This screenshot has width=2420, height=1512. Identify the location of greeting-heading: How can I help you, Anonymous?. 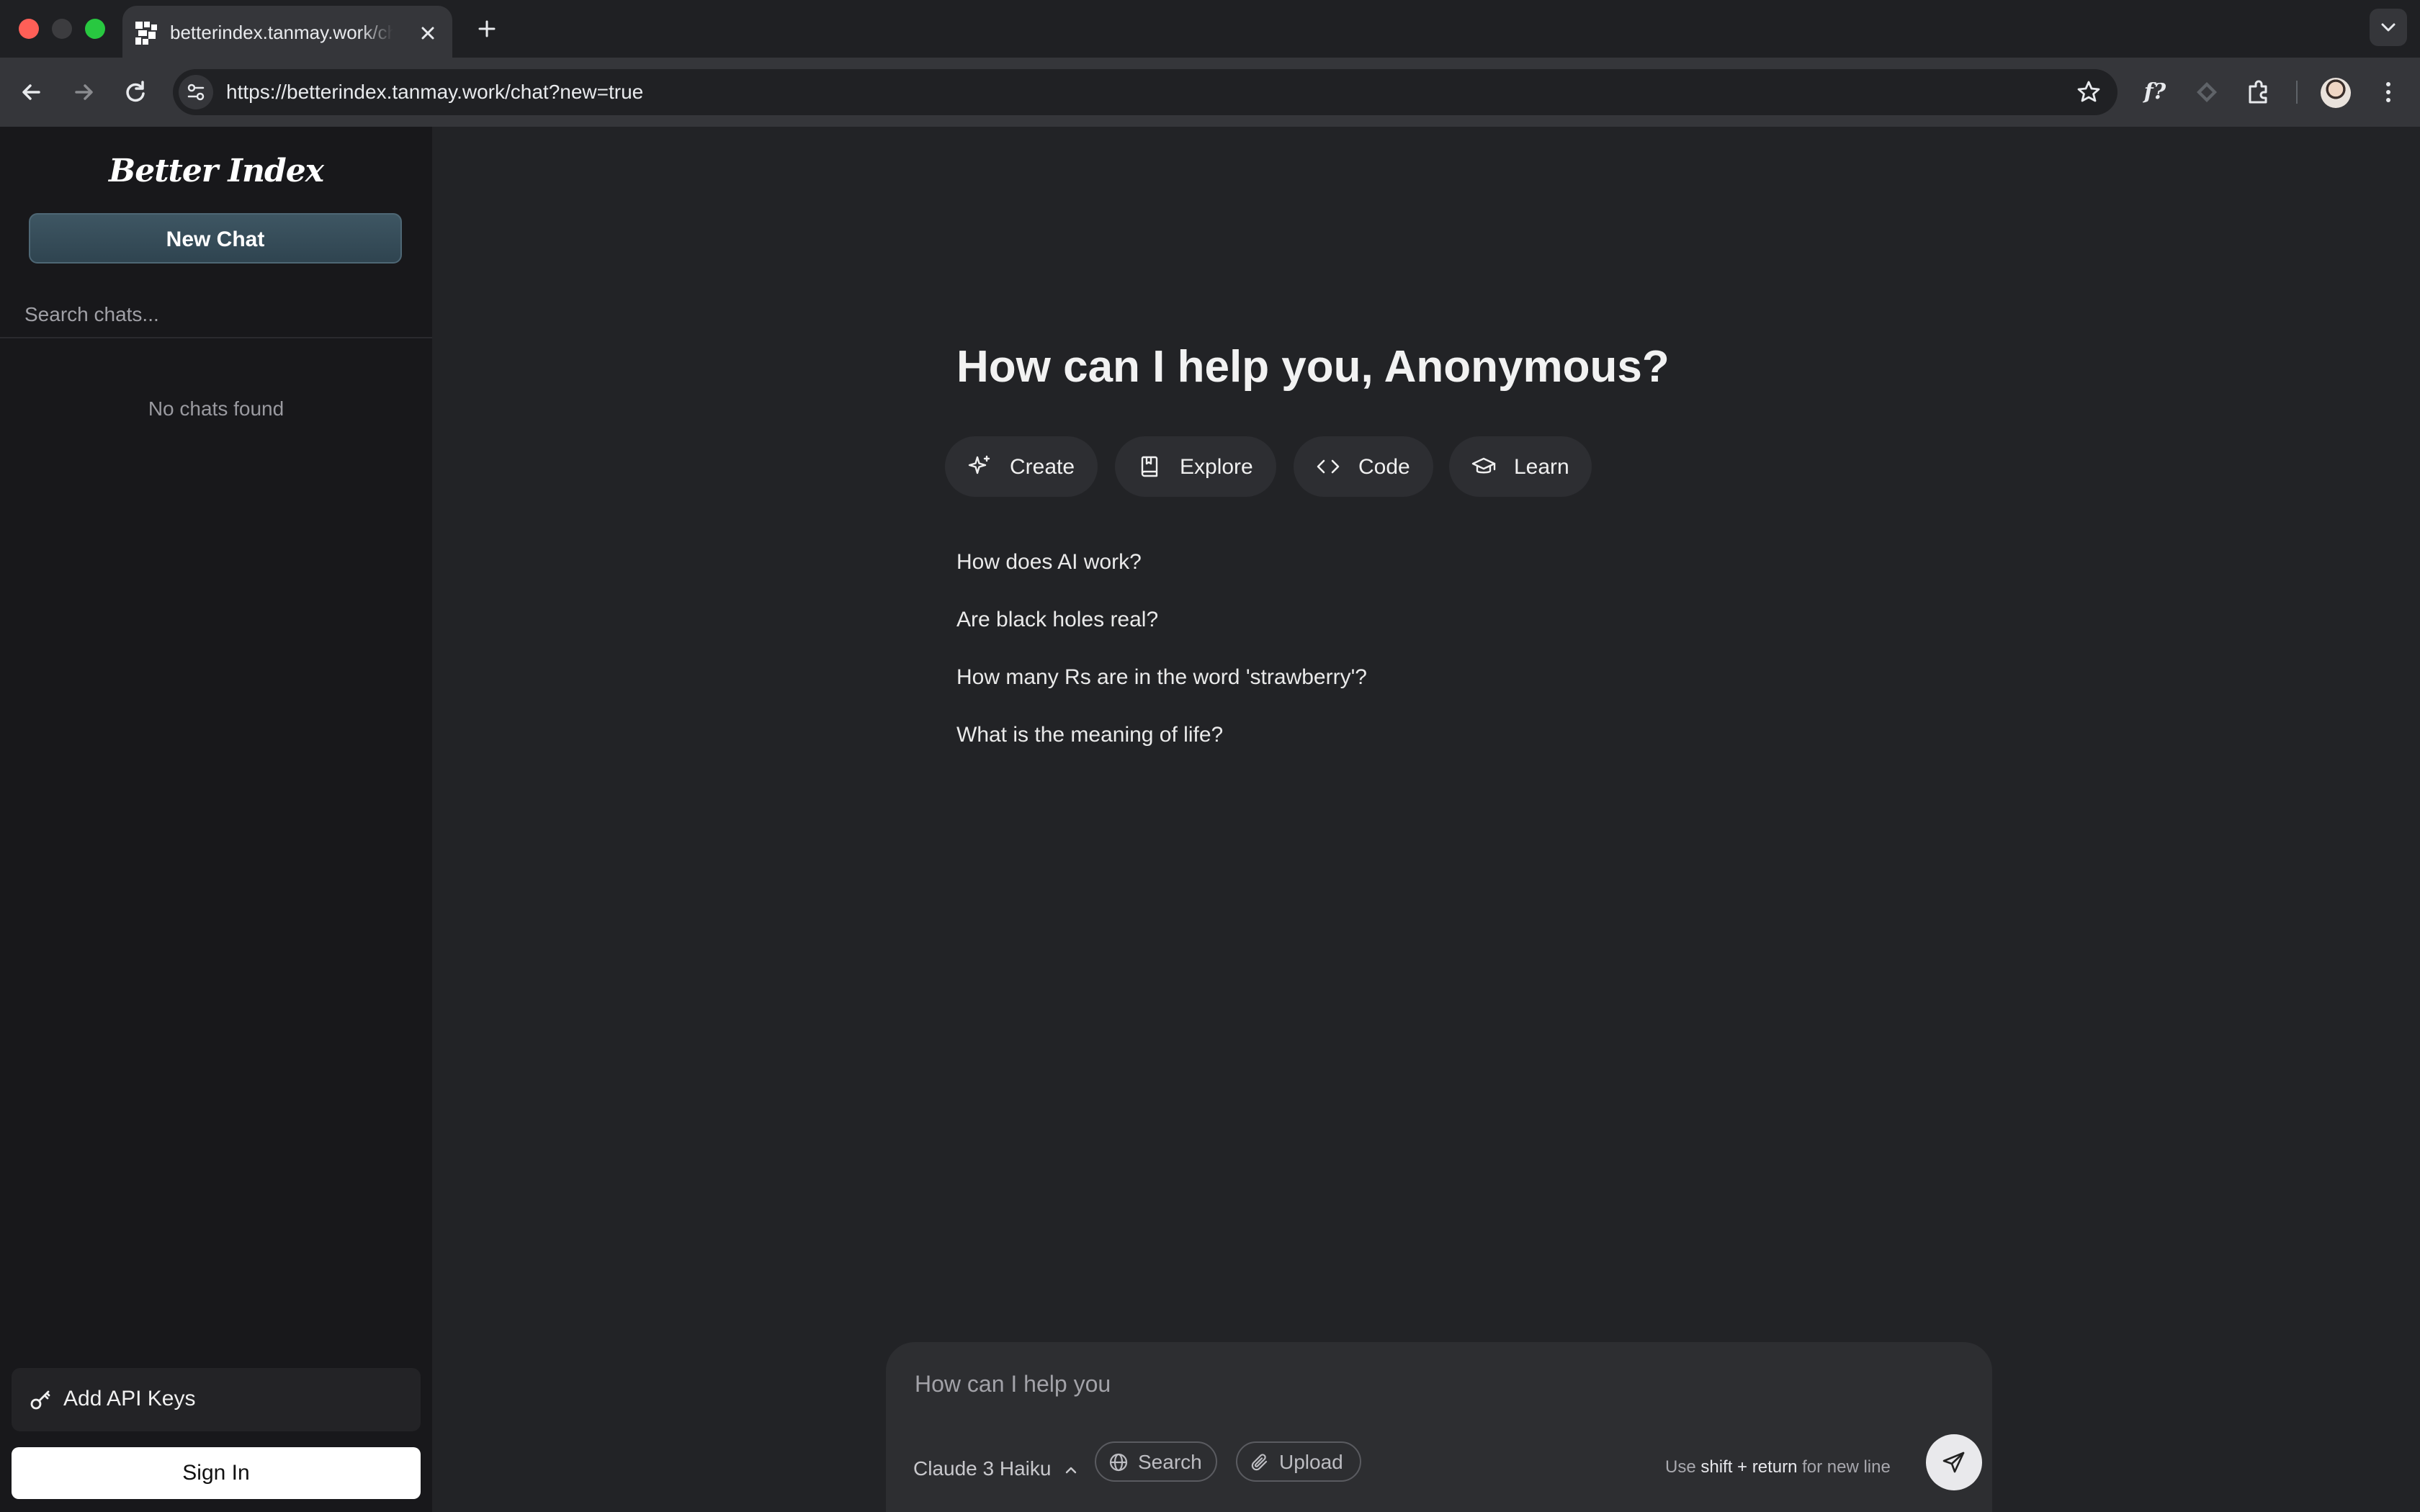
(1313, 367).